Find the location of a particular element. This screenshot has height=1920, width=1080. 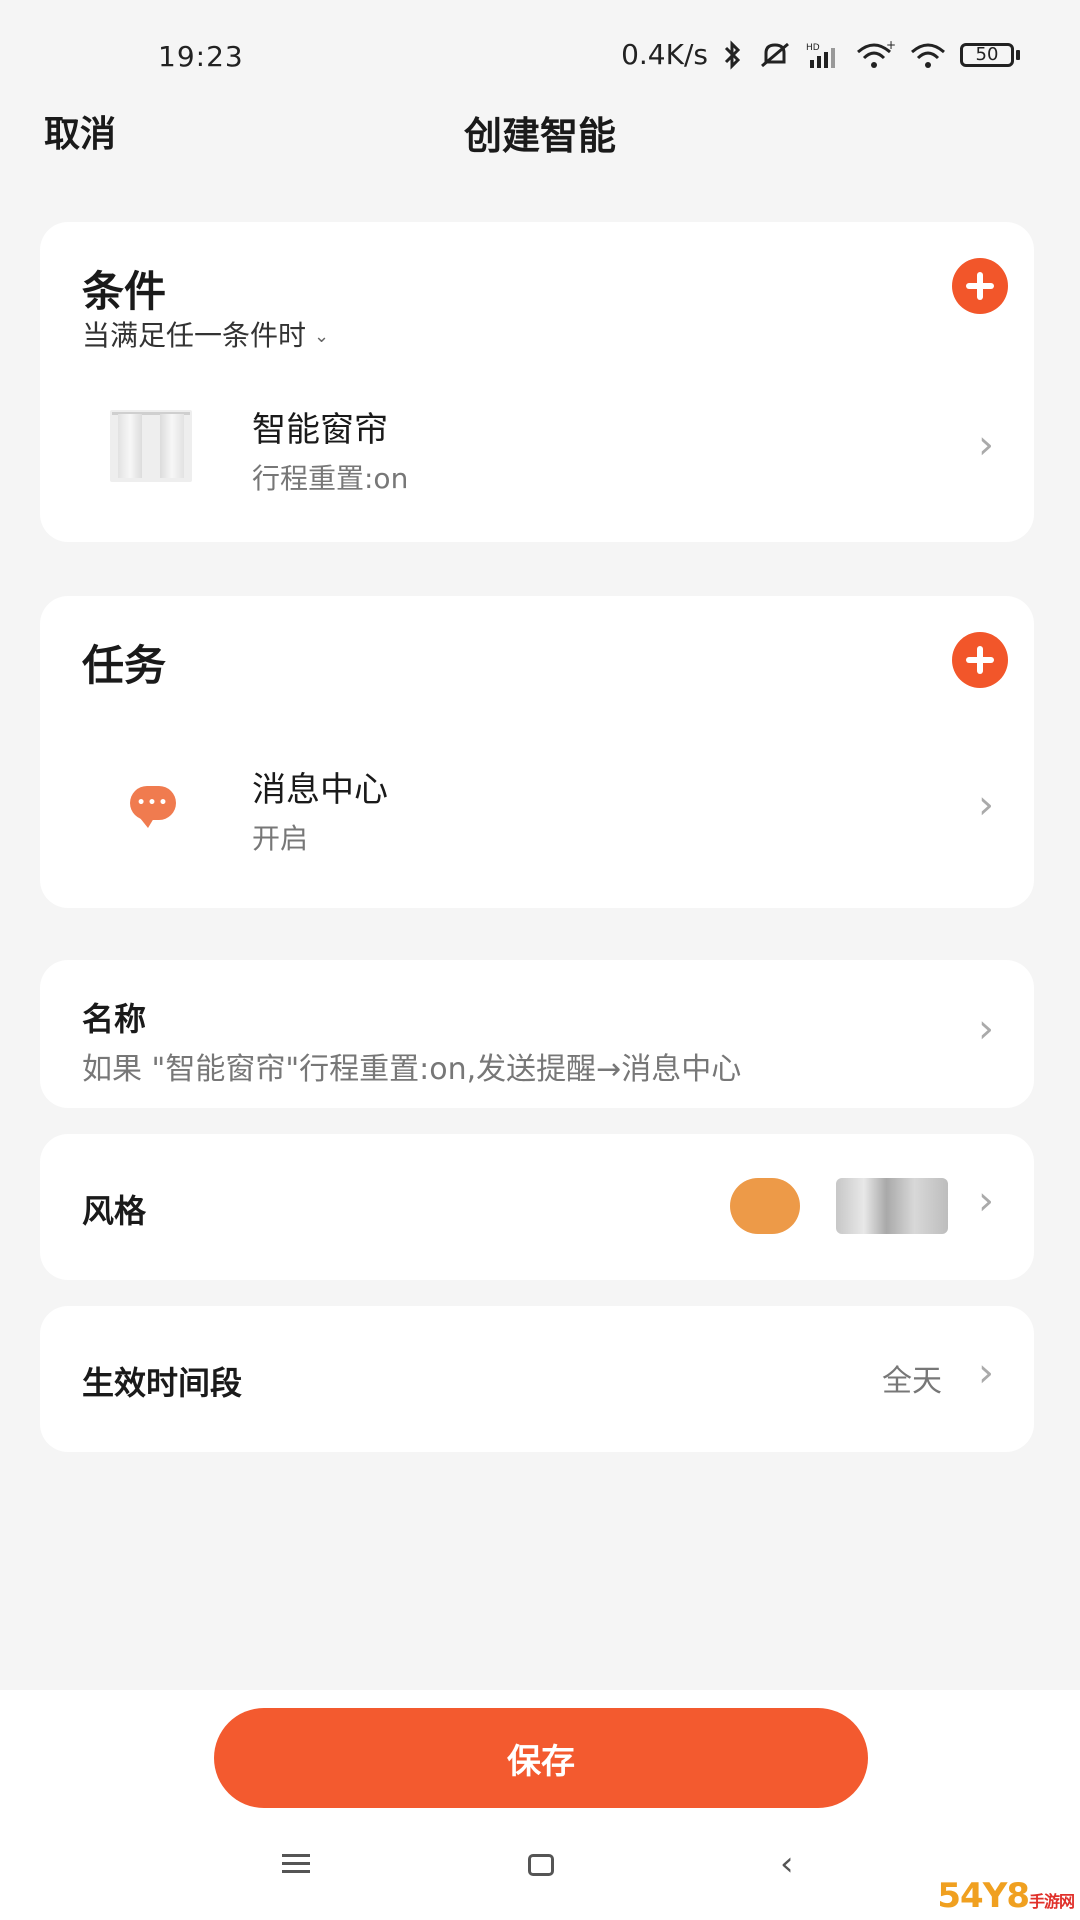

home-icon is located at coordinates (541, 1865).